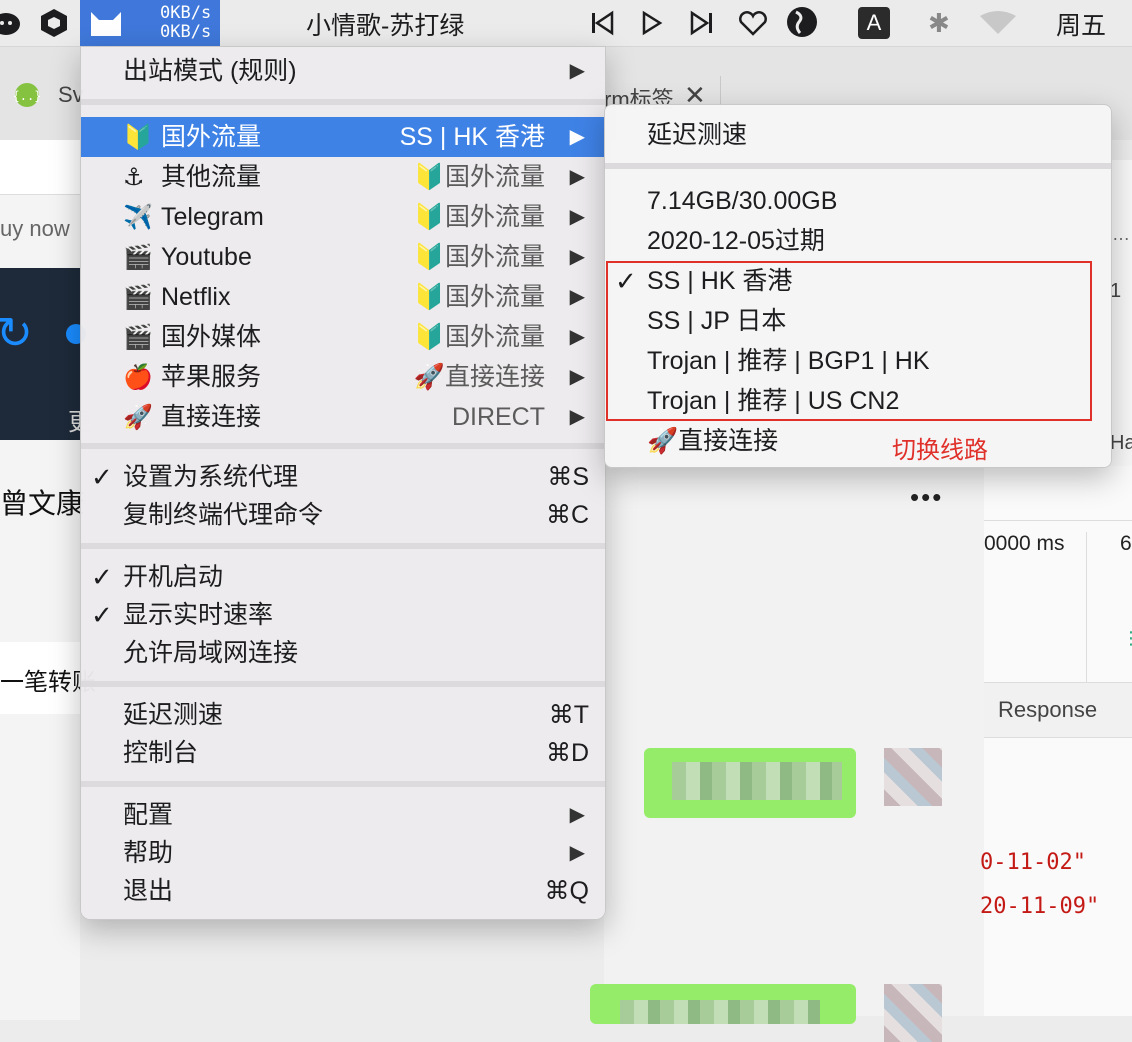  I want to click on menu-item-label: 出站模式 (规则), so click(210, 71).